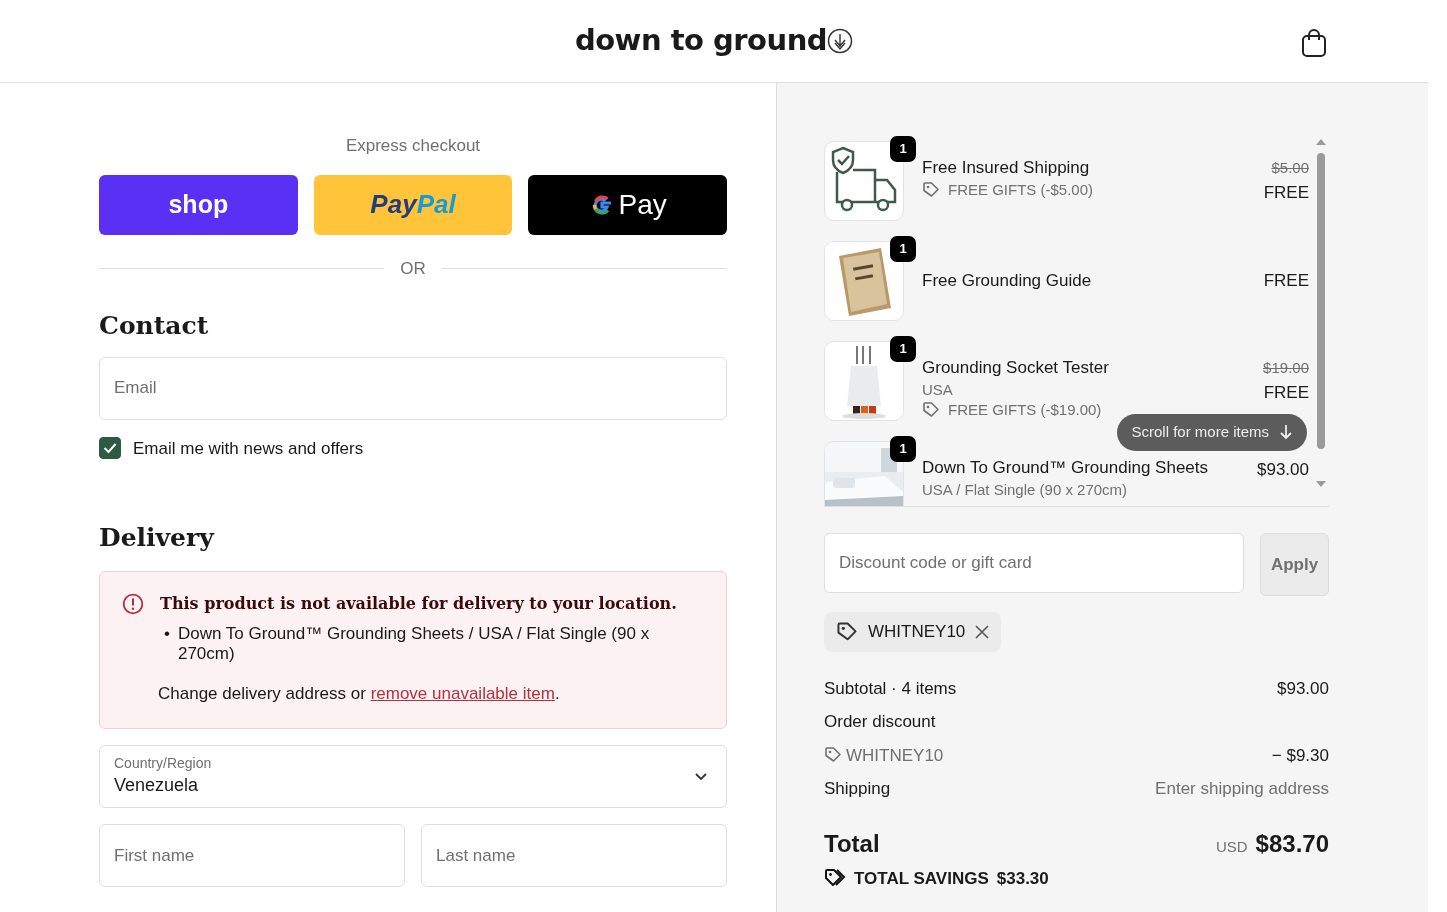 The height and width of the screenshot is (912, 1447). What do you see at coordinates (1006, 168) in the screenshot?
I see `product-title: Free Insured Shipping` at bounding box center [1006, 168].